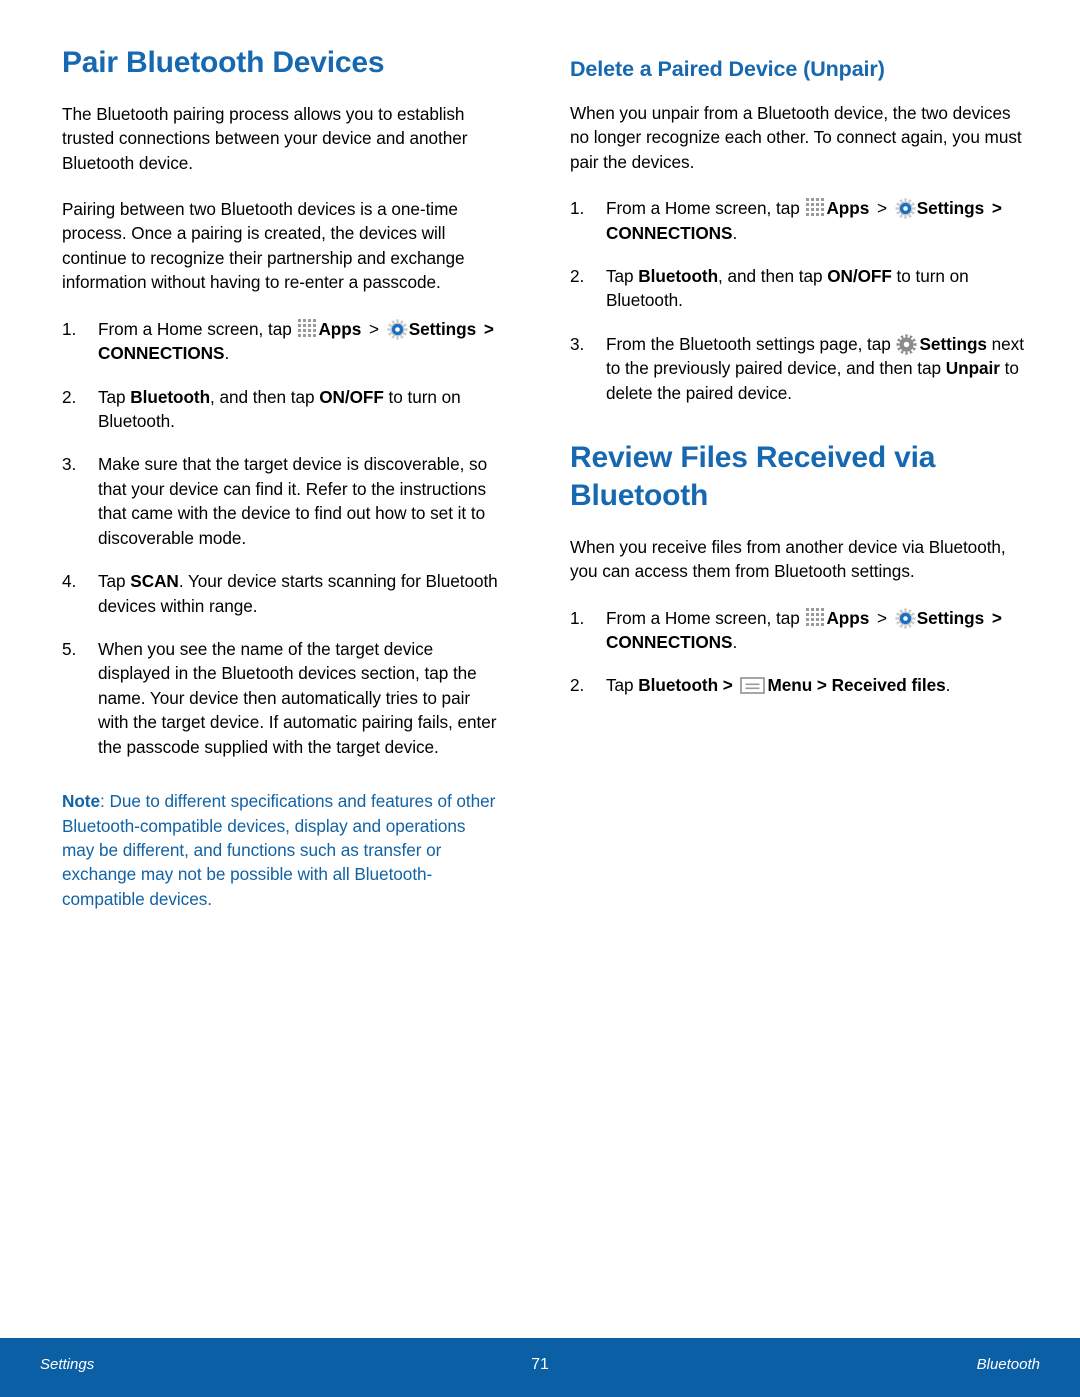  I want to click on step-text: From the Bluetooth settings page, tap, so click(751, 343).